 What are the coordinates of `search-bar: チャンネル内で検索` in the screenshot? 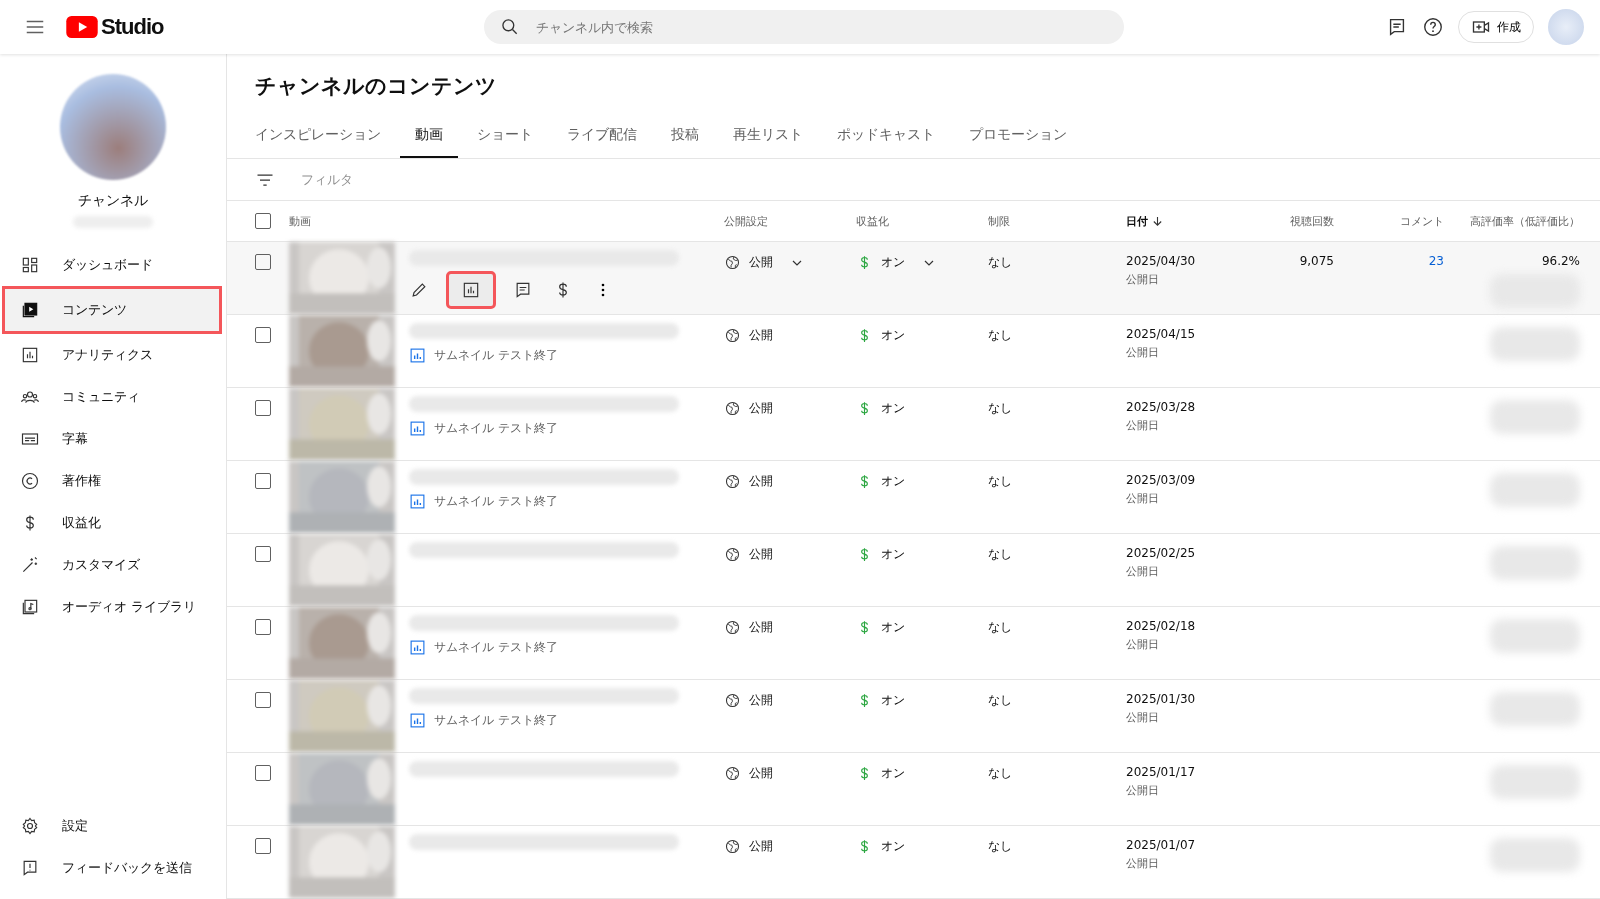 It's located at (804, 27).